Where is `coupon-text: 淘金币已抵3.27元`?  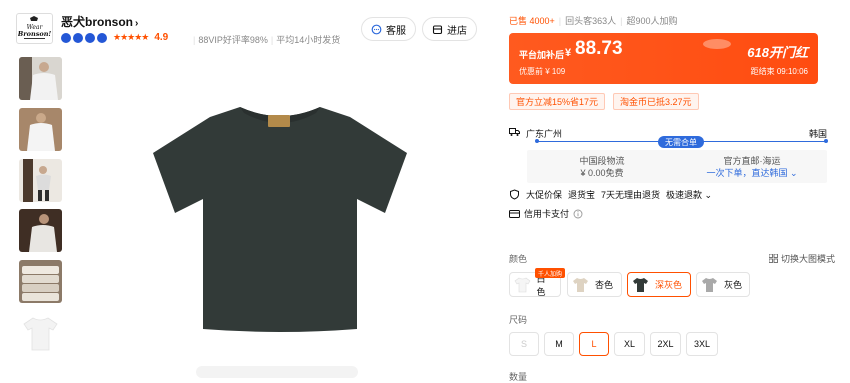
coupon-text: 淘金币已抵3.27元 is located at coordinates (656, 102).